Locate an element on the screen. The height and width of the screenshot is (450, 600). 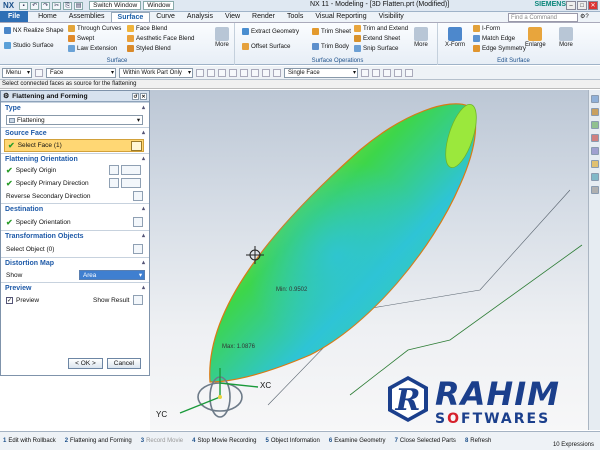
csys-icon is located at coordinates (138, 222).